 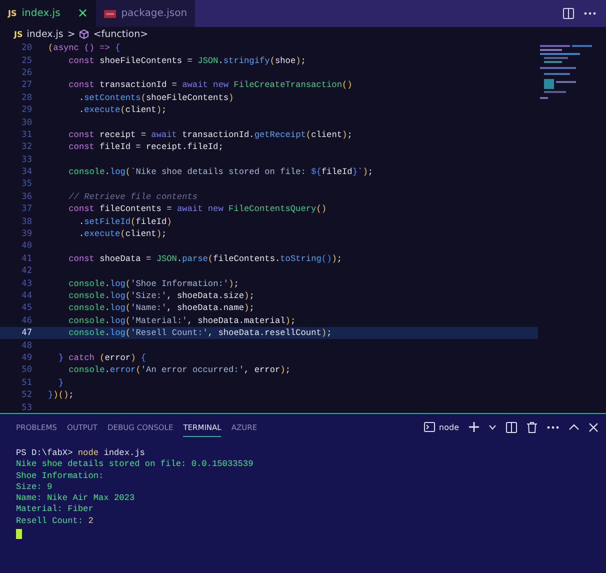 What do you see at coordinates (197, 209) in the screenshot?
I see `code-line: const fileContents = await new FileContentsQuery()` at bounding box center [197, 209].